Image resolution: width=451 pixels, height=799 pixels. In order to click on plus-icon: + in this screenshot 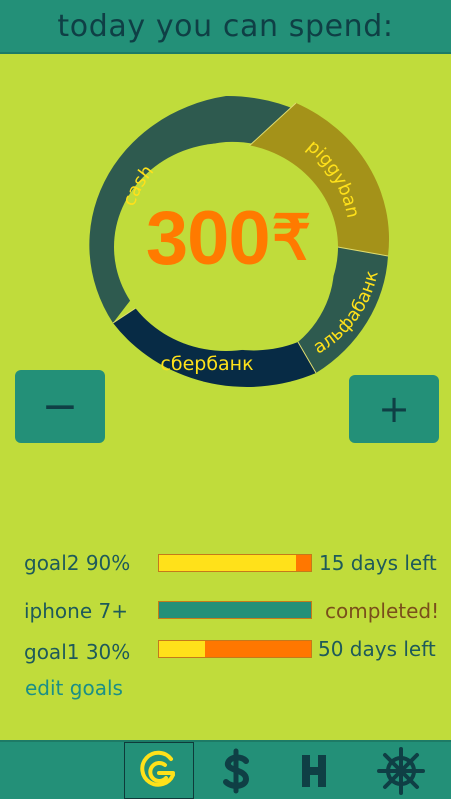, I will do `click(394, 409)`.